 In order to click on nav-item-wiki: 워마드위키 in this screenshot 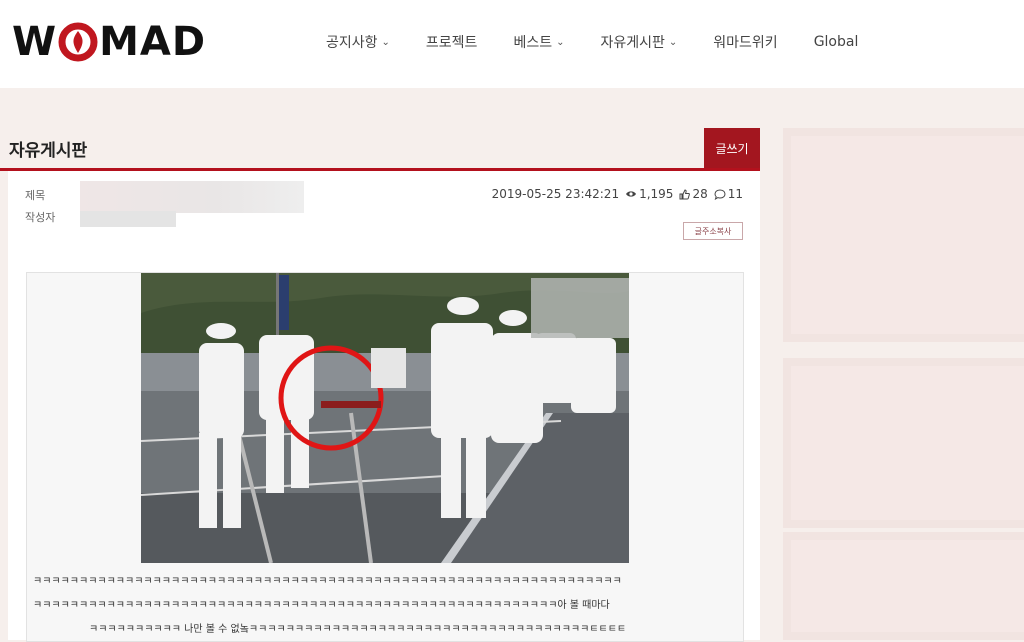, I will do `click(745, 42)`.